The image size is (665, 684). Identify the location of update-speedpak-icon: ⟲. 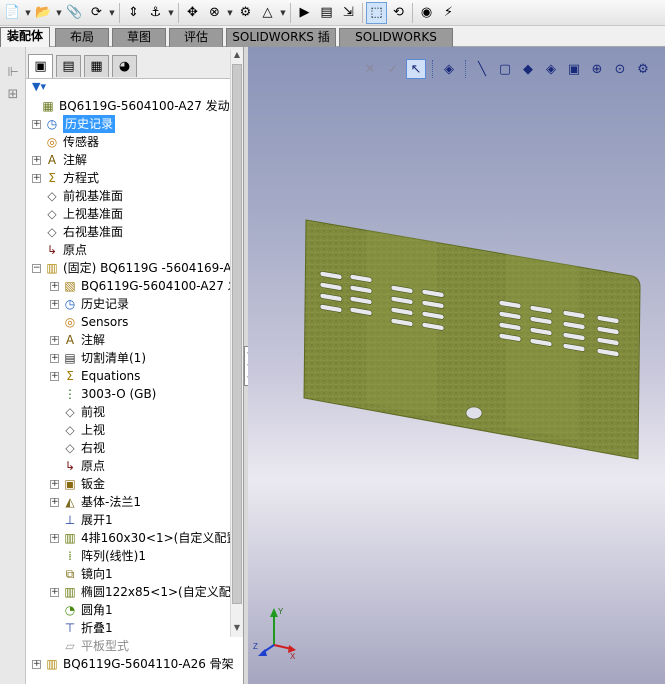
(398, 13).